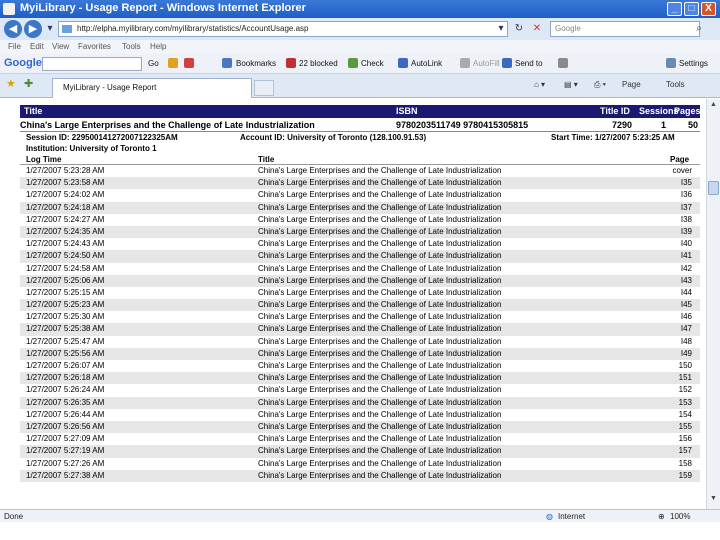  I want to click on log-time-cell: 1/27/2007 5:25:06 AM, so click(65, 280).